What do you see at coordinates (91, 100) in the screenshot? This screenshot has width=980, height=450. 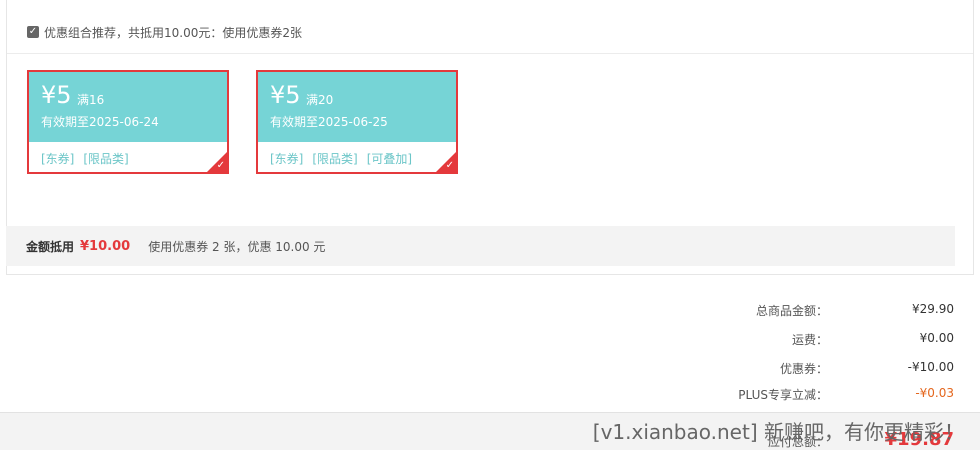 I see `coupon-condition: 满16` at bounding box center [91, 100].